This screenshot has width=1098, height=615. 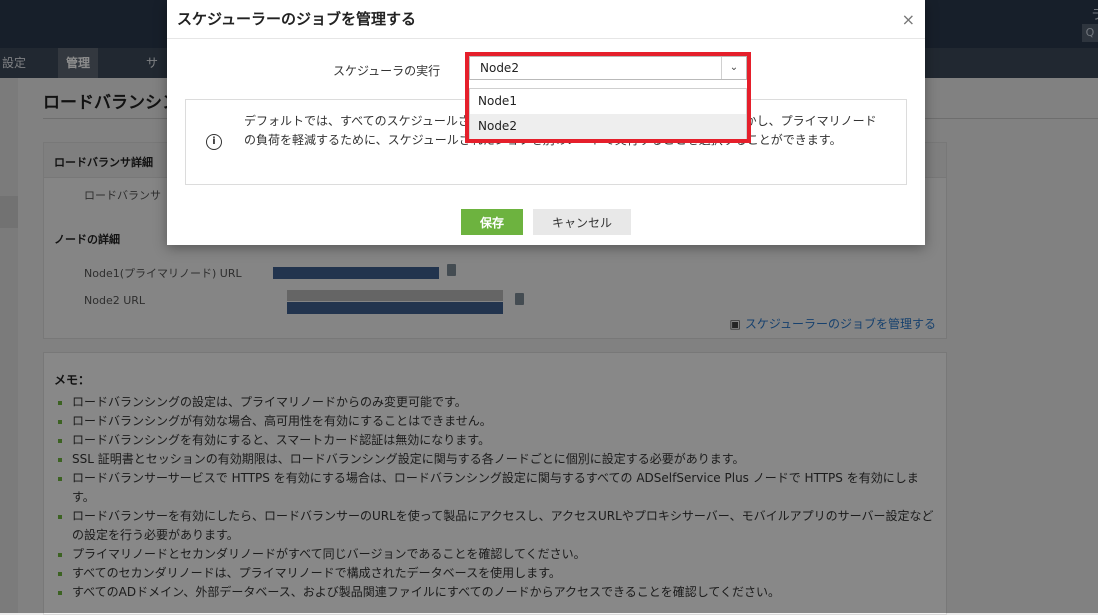 I want to click on dialog-header: スケジューラーのジョブを管理する ×, so click(x=546, y=19).